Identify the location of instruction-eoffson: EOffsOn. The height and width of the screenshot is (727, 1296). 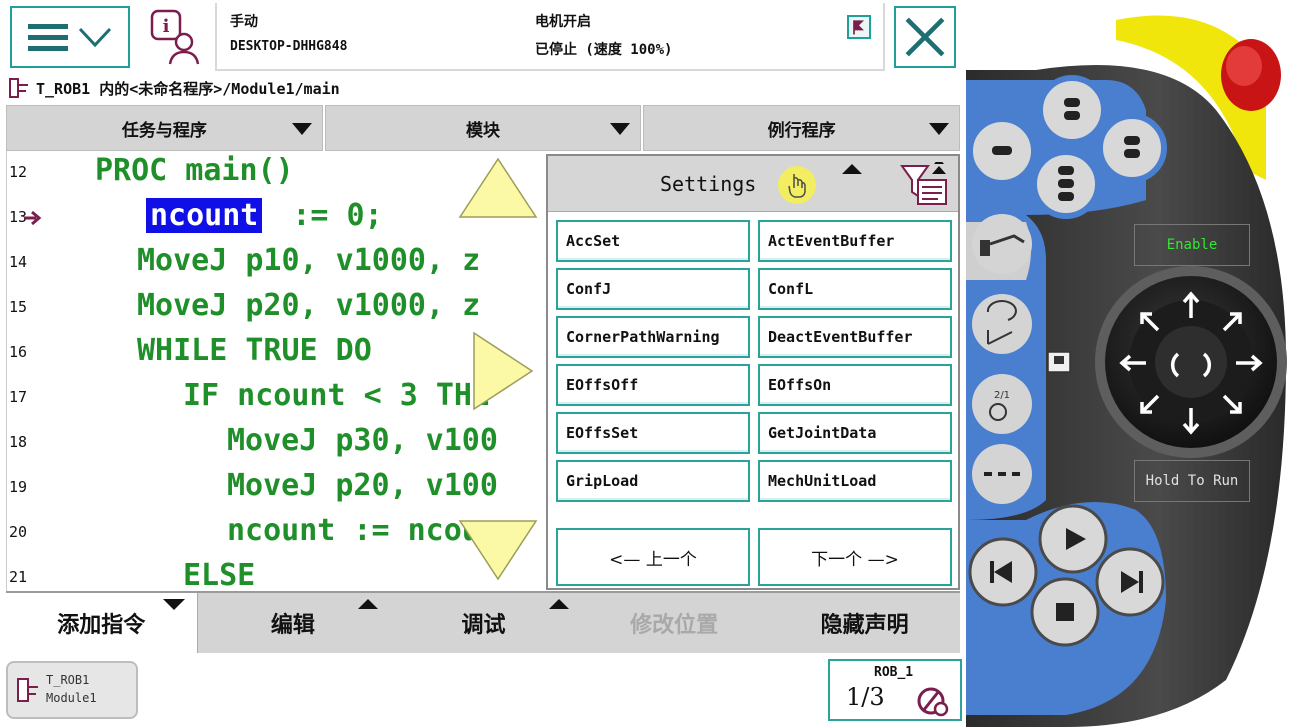
(855, 385).